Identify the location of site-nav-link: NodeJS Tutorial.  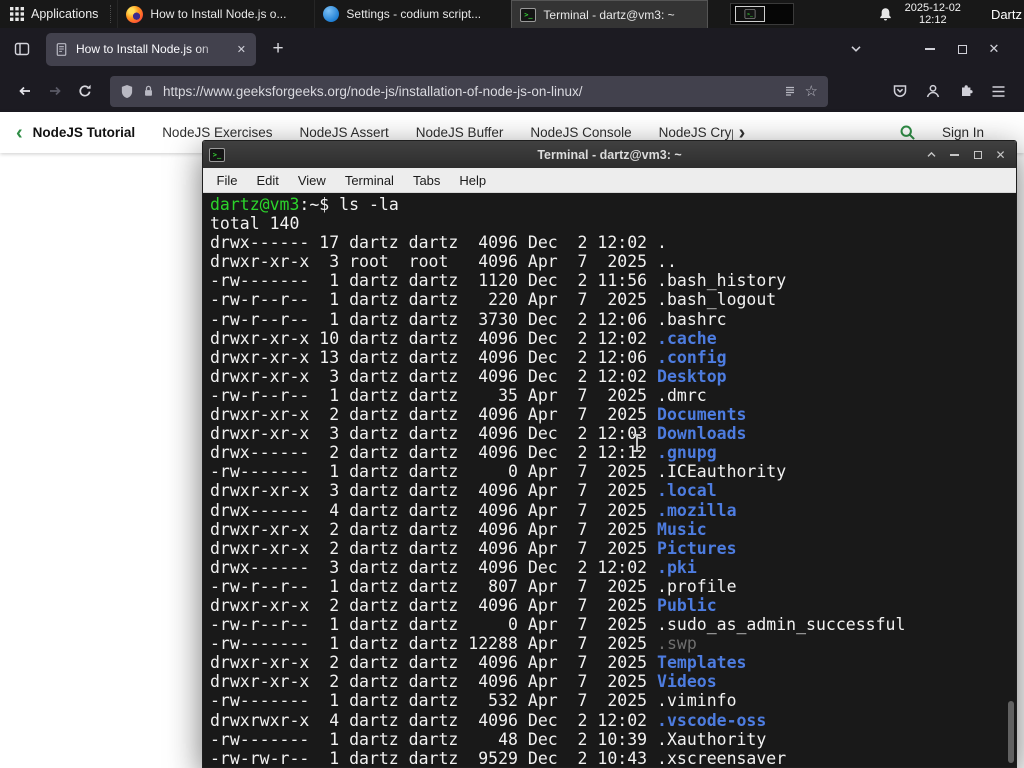
(84, 132).